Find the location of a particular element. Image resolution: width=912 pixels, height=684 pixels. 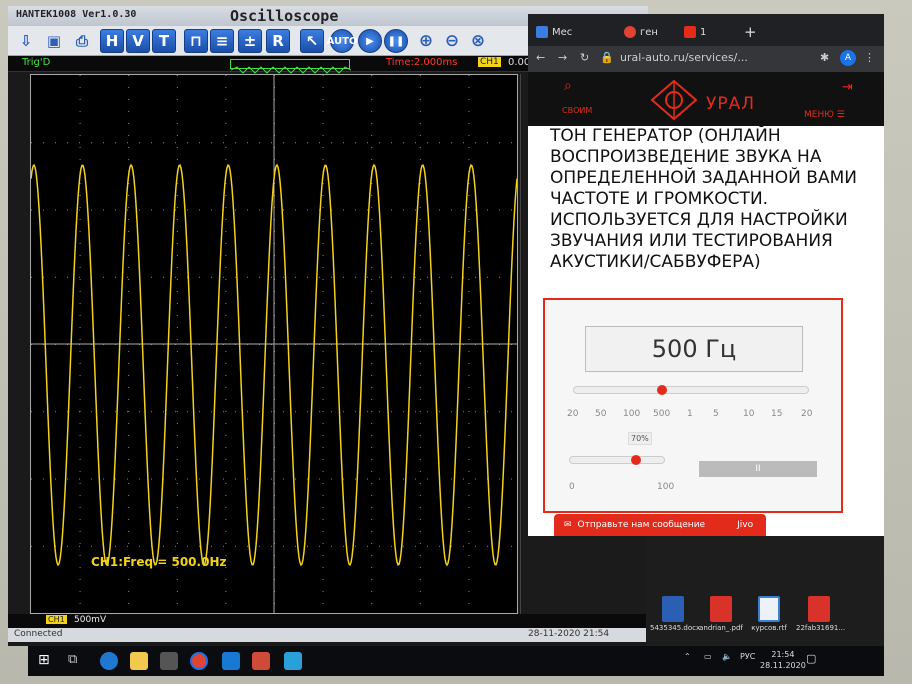

pause-button: II is located at coordinates (758, 469).